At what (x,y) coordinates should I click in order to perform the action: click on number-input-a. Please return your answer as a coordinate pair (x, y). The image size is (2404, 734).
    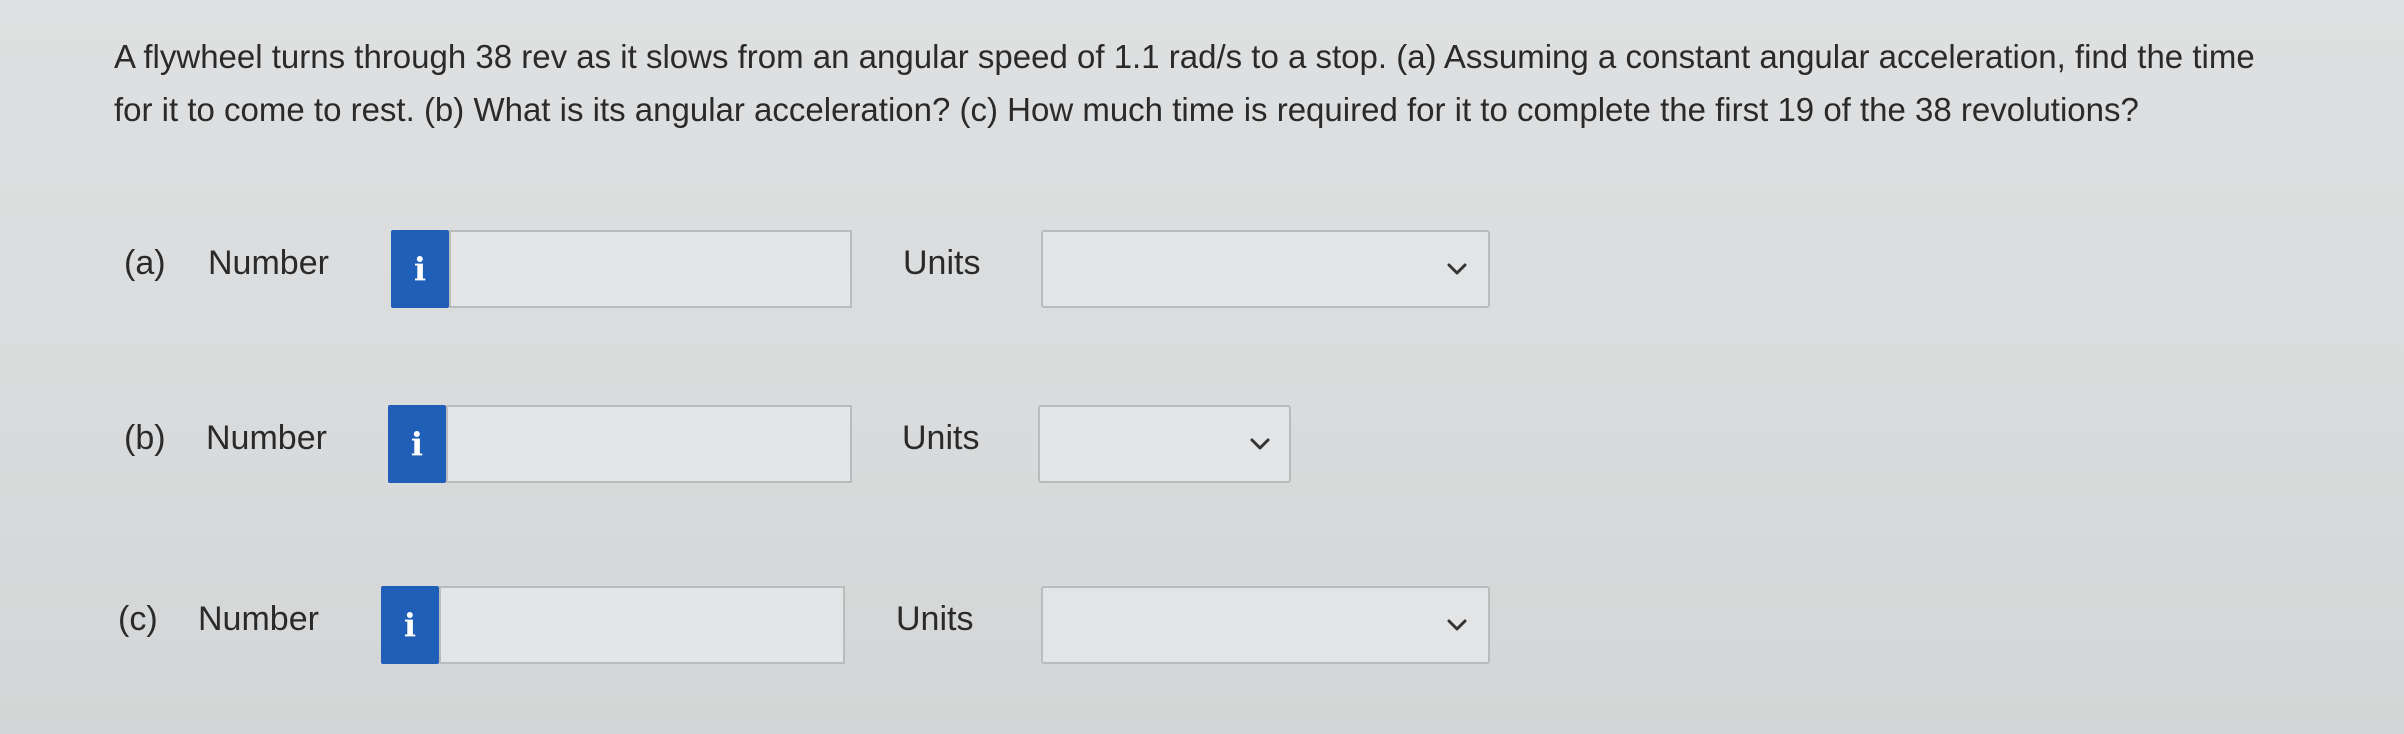
    Looking at the image, I should click on (650, 269).